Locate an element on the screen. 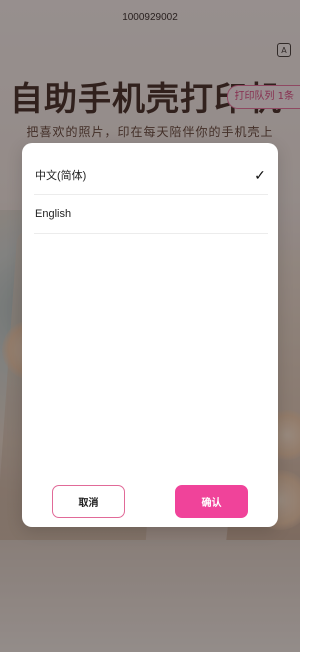  language-option-english: English is located at coordinates (151, 214).